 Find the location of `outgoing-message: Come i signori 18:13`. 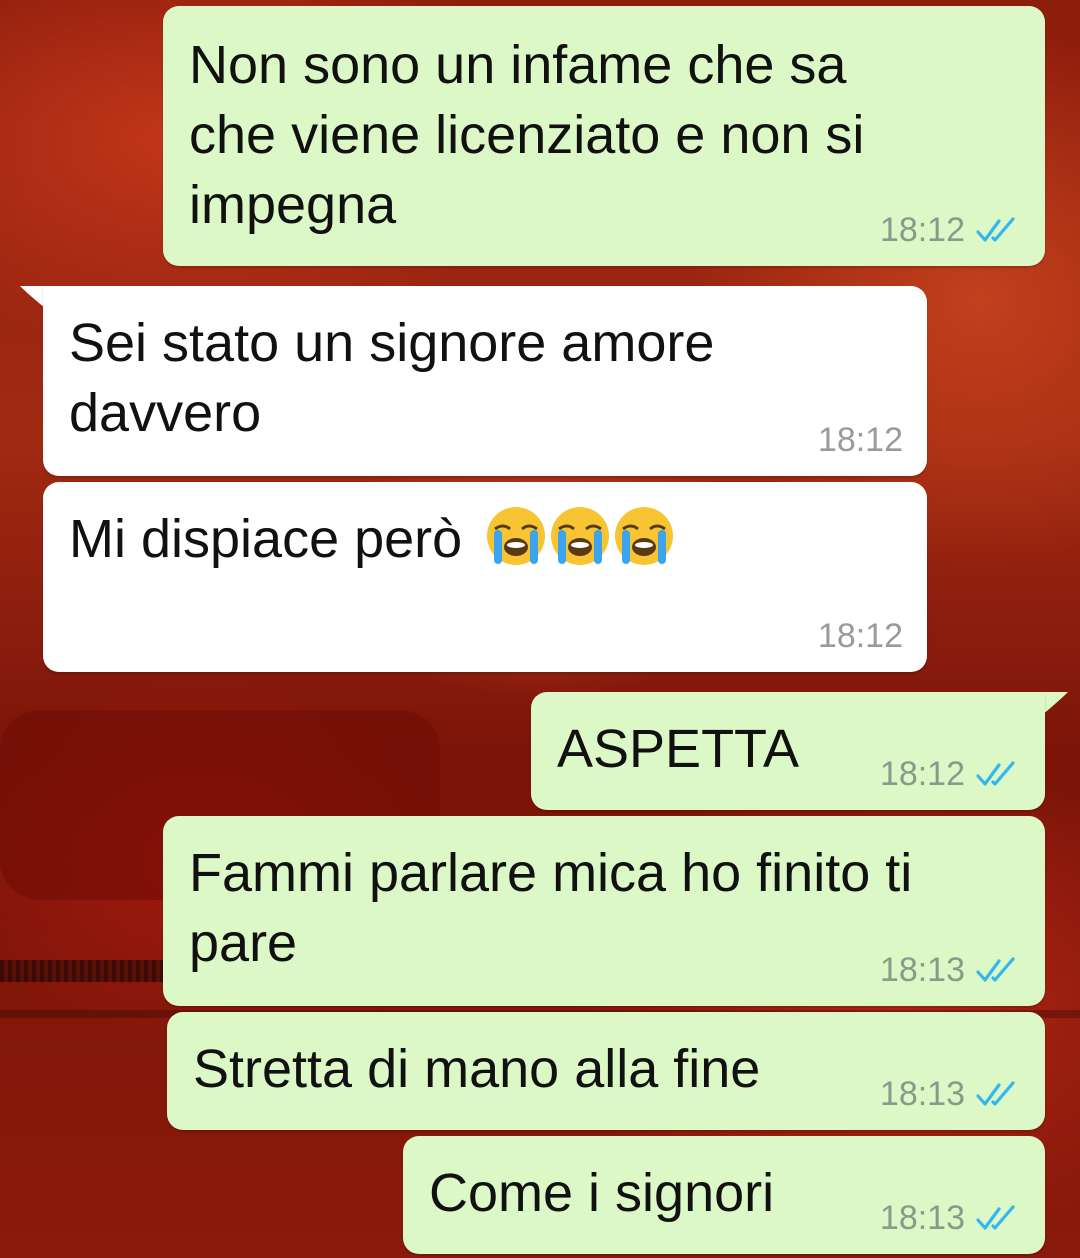

outgoing-message: Come i signori 18:13 is located at coordinates (724, 1195).